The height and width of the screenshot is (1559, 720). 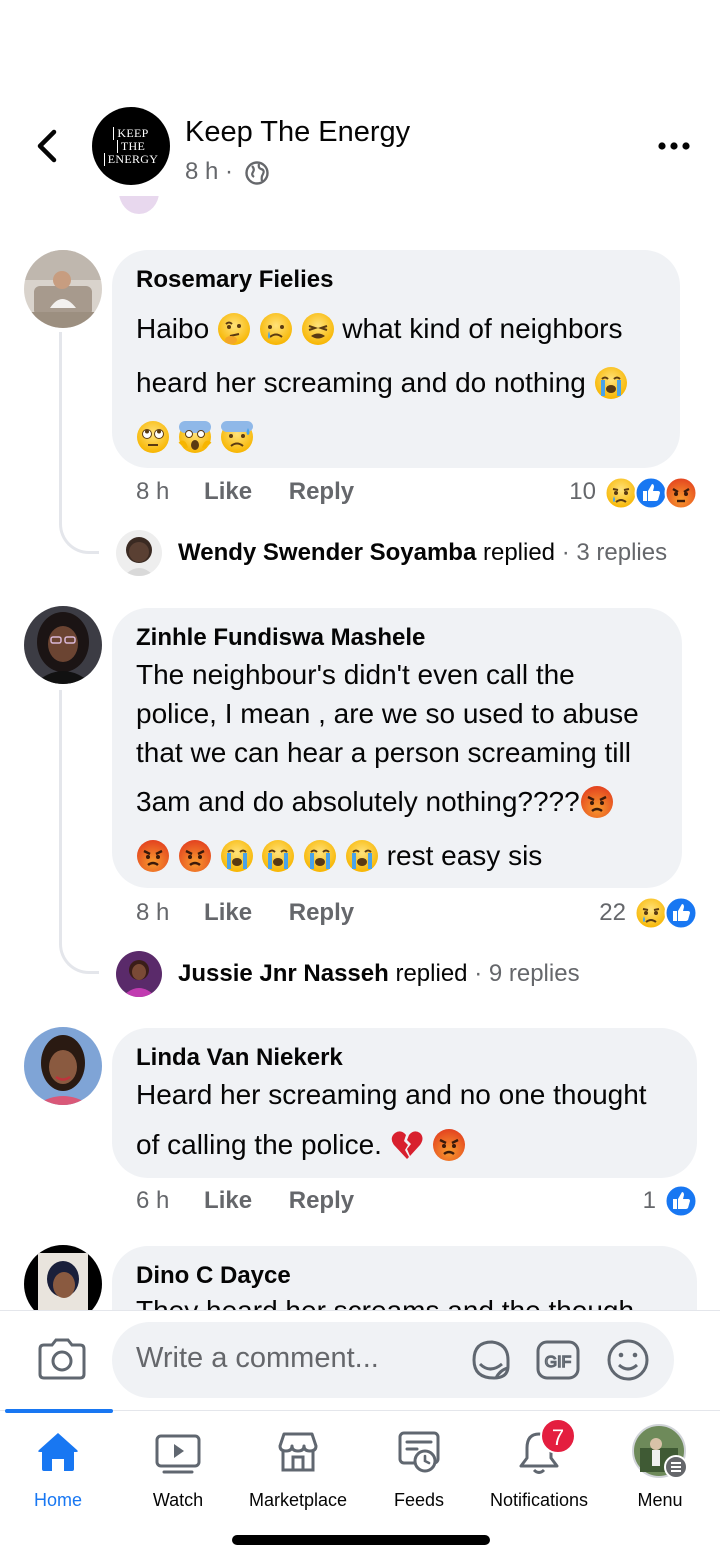 I want to click on logo-line-2: THE, so click(x=130, y=146).